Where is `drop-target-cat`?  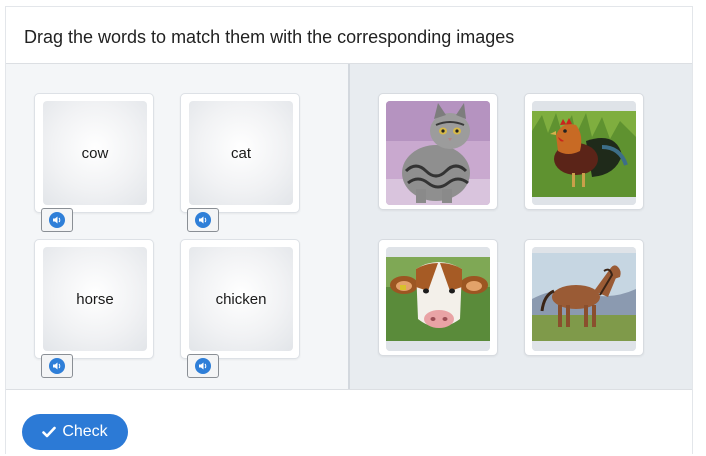
drop-target-cat is located at coordinates (438, 151).